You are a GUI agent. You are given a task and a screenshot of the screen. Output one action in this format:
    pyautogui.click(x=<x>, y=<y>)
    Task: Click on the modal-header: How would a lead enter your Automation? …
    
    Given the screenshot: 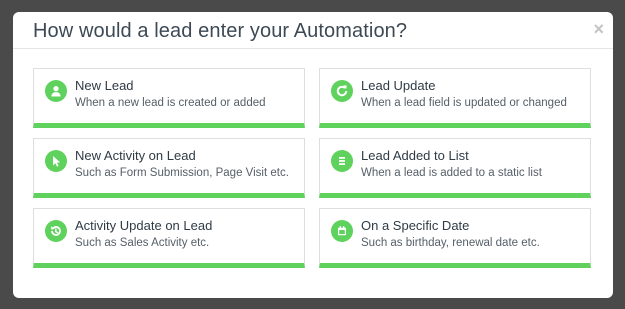 What is the action you would take?
    pyautogui.click(x=313, y=30)
    